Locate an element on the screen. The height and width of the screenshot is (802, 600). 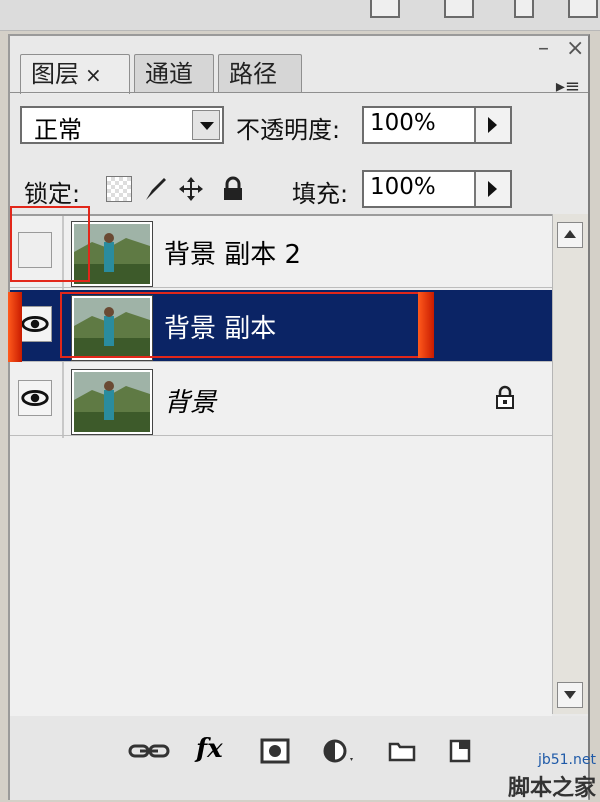
layer-name: 背景 副本 2 is located at coordinates (233, 255).